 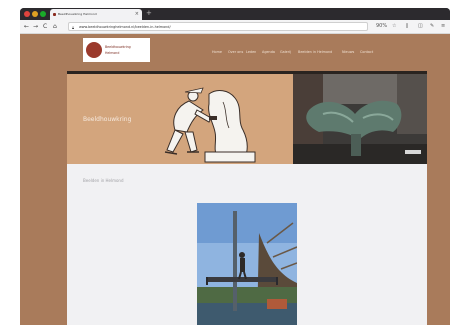 What do you see at coordinates (137, 14) in the screenshot?
I see `close-tab-icon: ×` at bounding box center [137, 14].